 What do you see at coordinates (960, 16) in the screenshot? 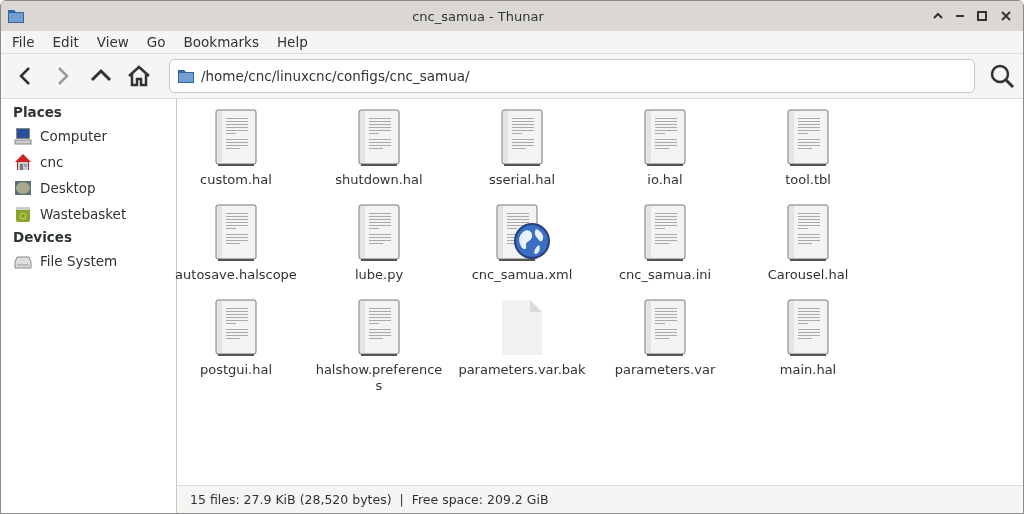
I see `minimize-icon` at bounding box center [960, 16].